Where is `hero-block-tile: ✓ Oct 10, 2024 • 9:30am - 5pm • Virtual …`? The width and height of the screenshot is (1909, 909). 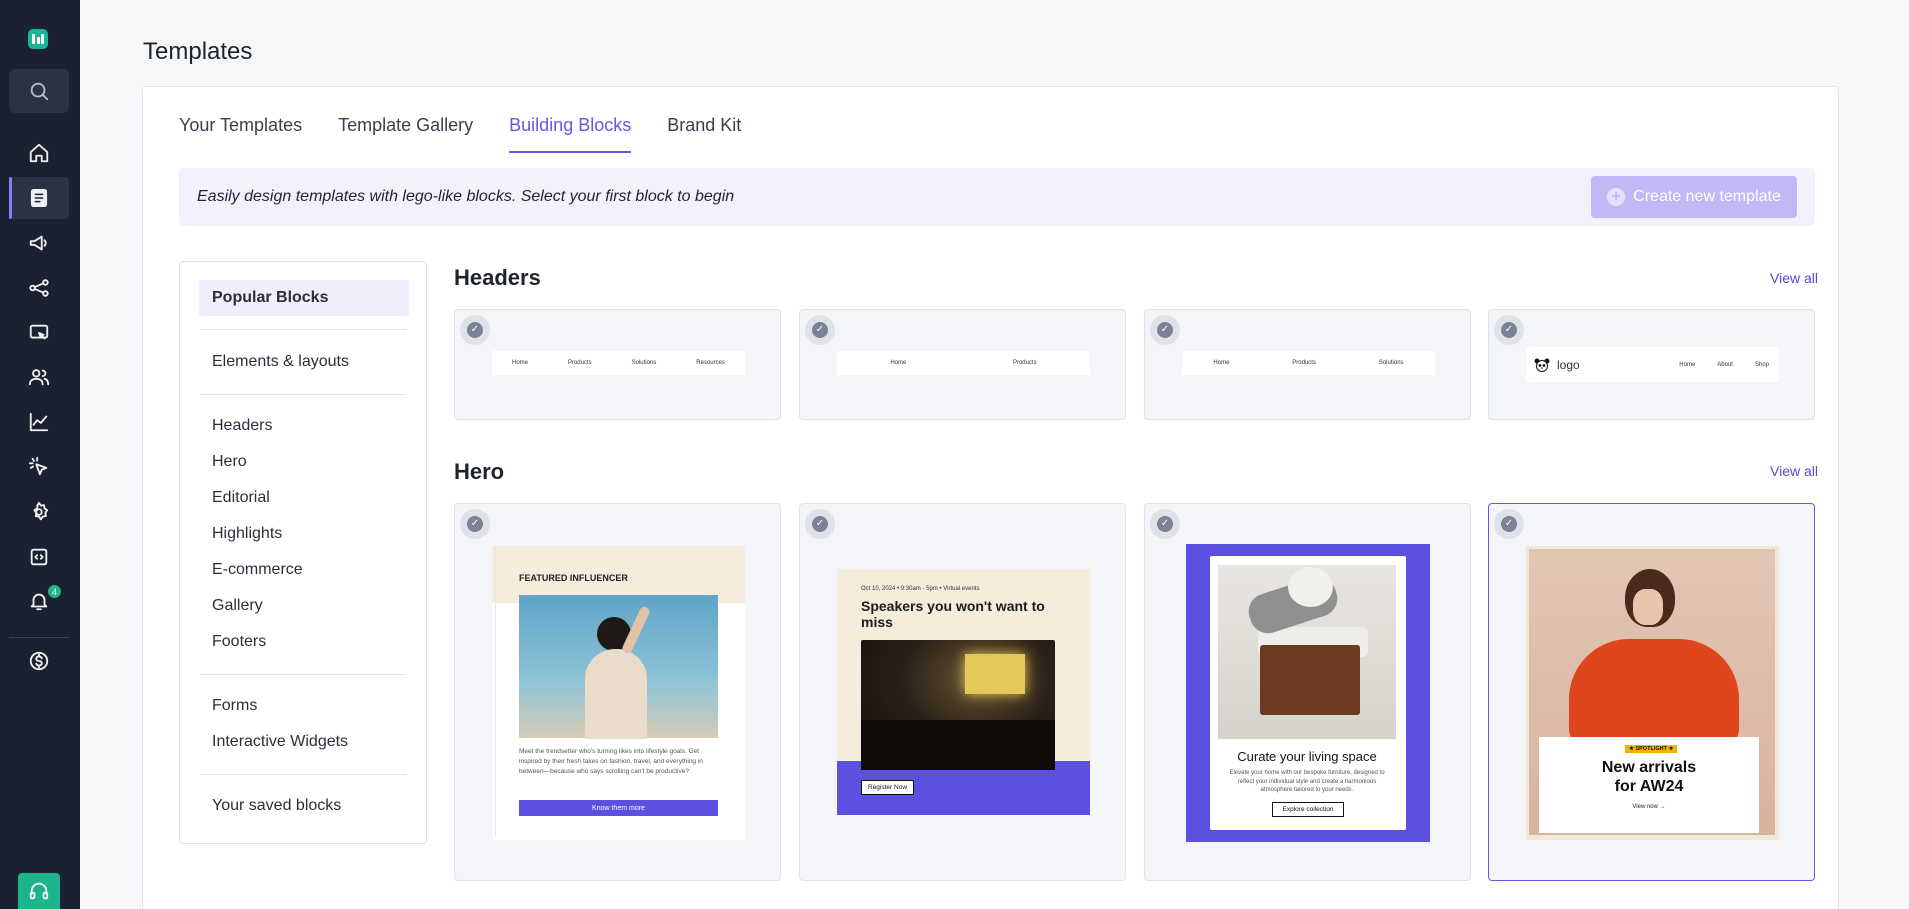 hero-block-tile: ✓ Oct 10, 2024 • 9:30am - 5pm • Virtual … is located at coordinates (962, 692).